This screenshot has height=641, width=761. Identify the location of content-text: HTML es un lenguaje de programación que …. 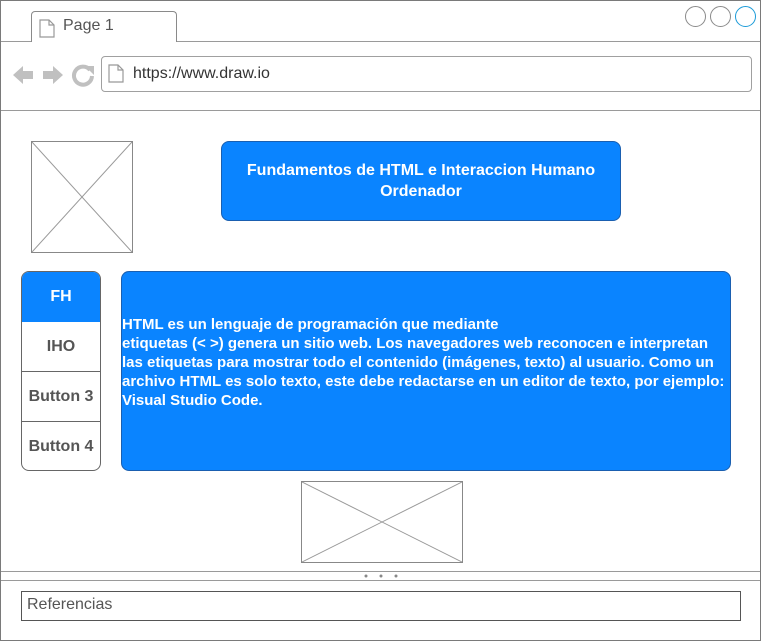
(423, 362).